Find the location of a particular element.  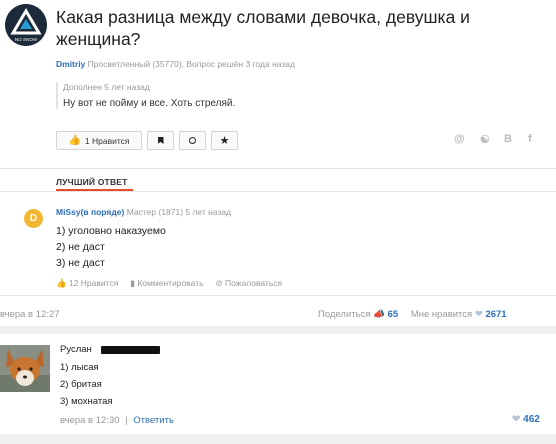

favorite-button: ★ is located at coordinates (224, 140).